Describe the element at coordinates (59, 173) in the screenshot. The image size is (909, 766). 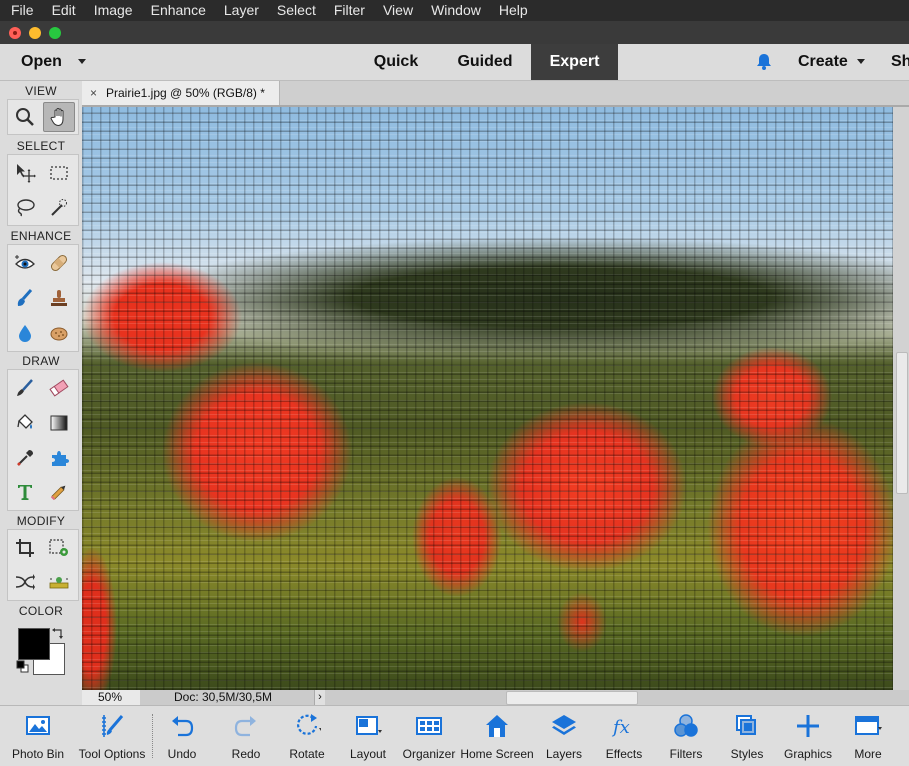
I see `marquee-tool` at that location.